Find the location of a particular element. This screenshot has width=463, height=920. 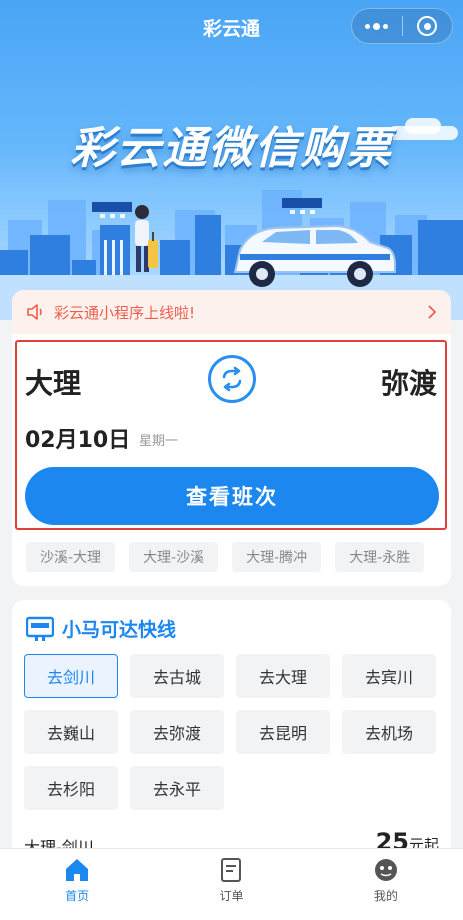

recent-route-chip: 大理-沙溪 is located at coordinates (174, 557).